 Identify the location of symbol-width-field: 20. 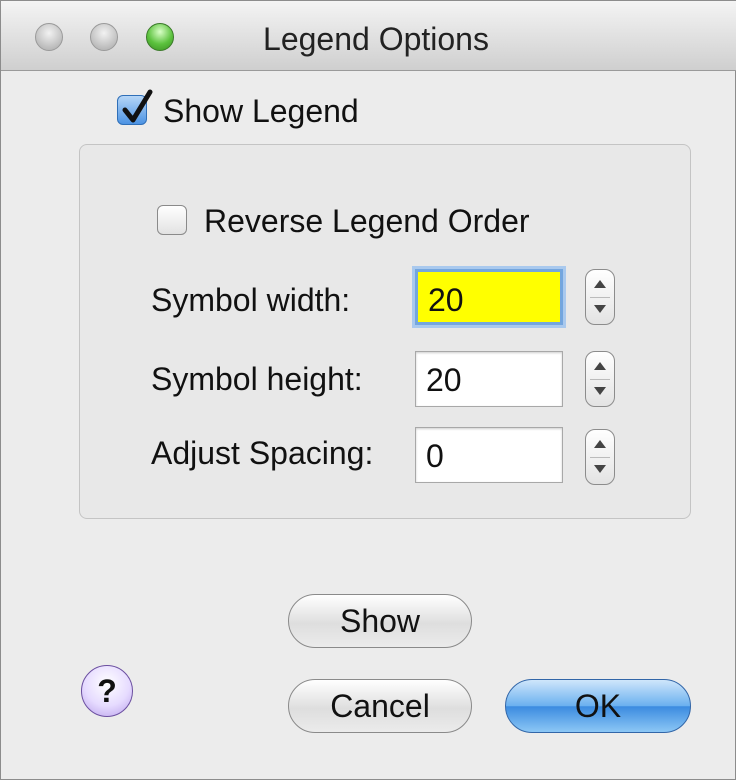
(489, 297).